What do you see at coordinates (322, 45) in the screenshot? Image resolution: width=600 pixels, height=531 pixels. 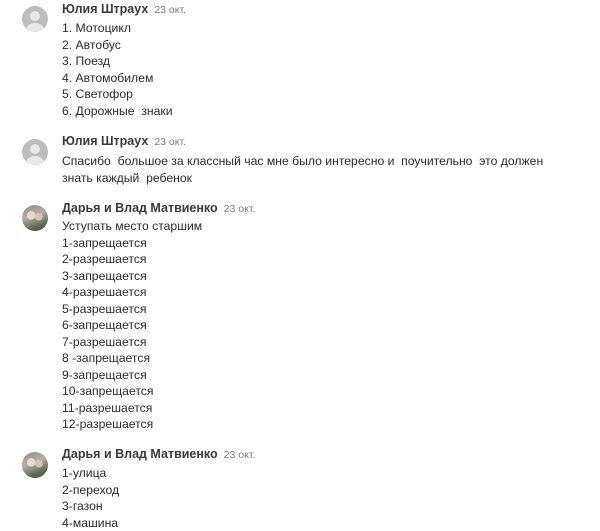 I see `comment-line: 2. Автобус` at bounding box center [322, 45].